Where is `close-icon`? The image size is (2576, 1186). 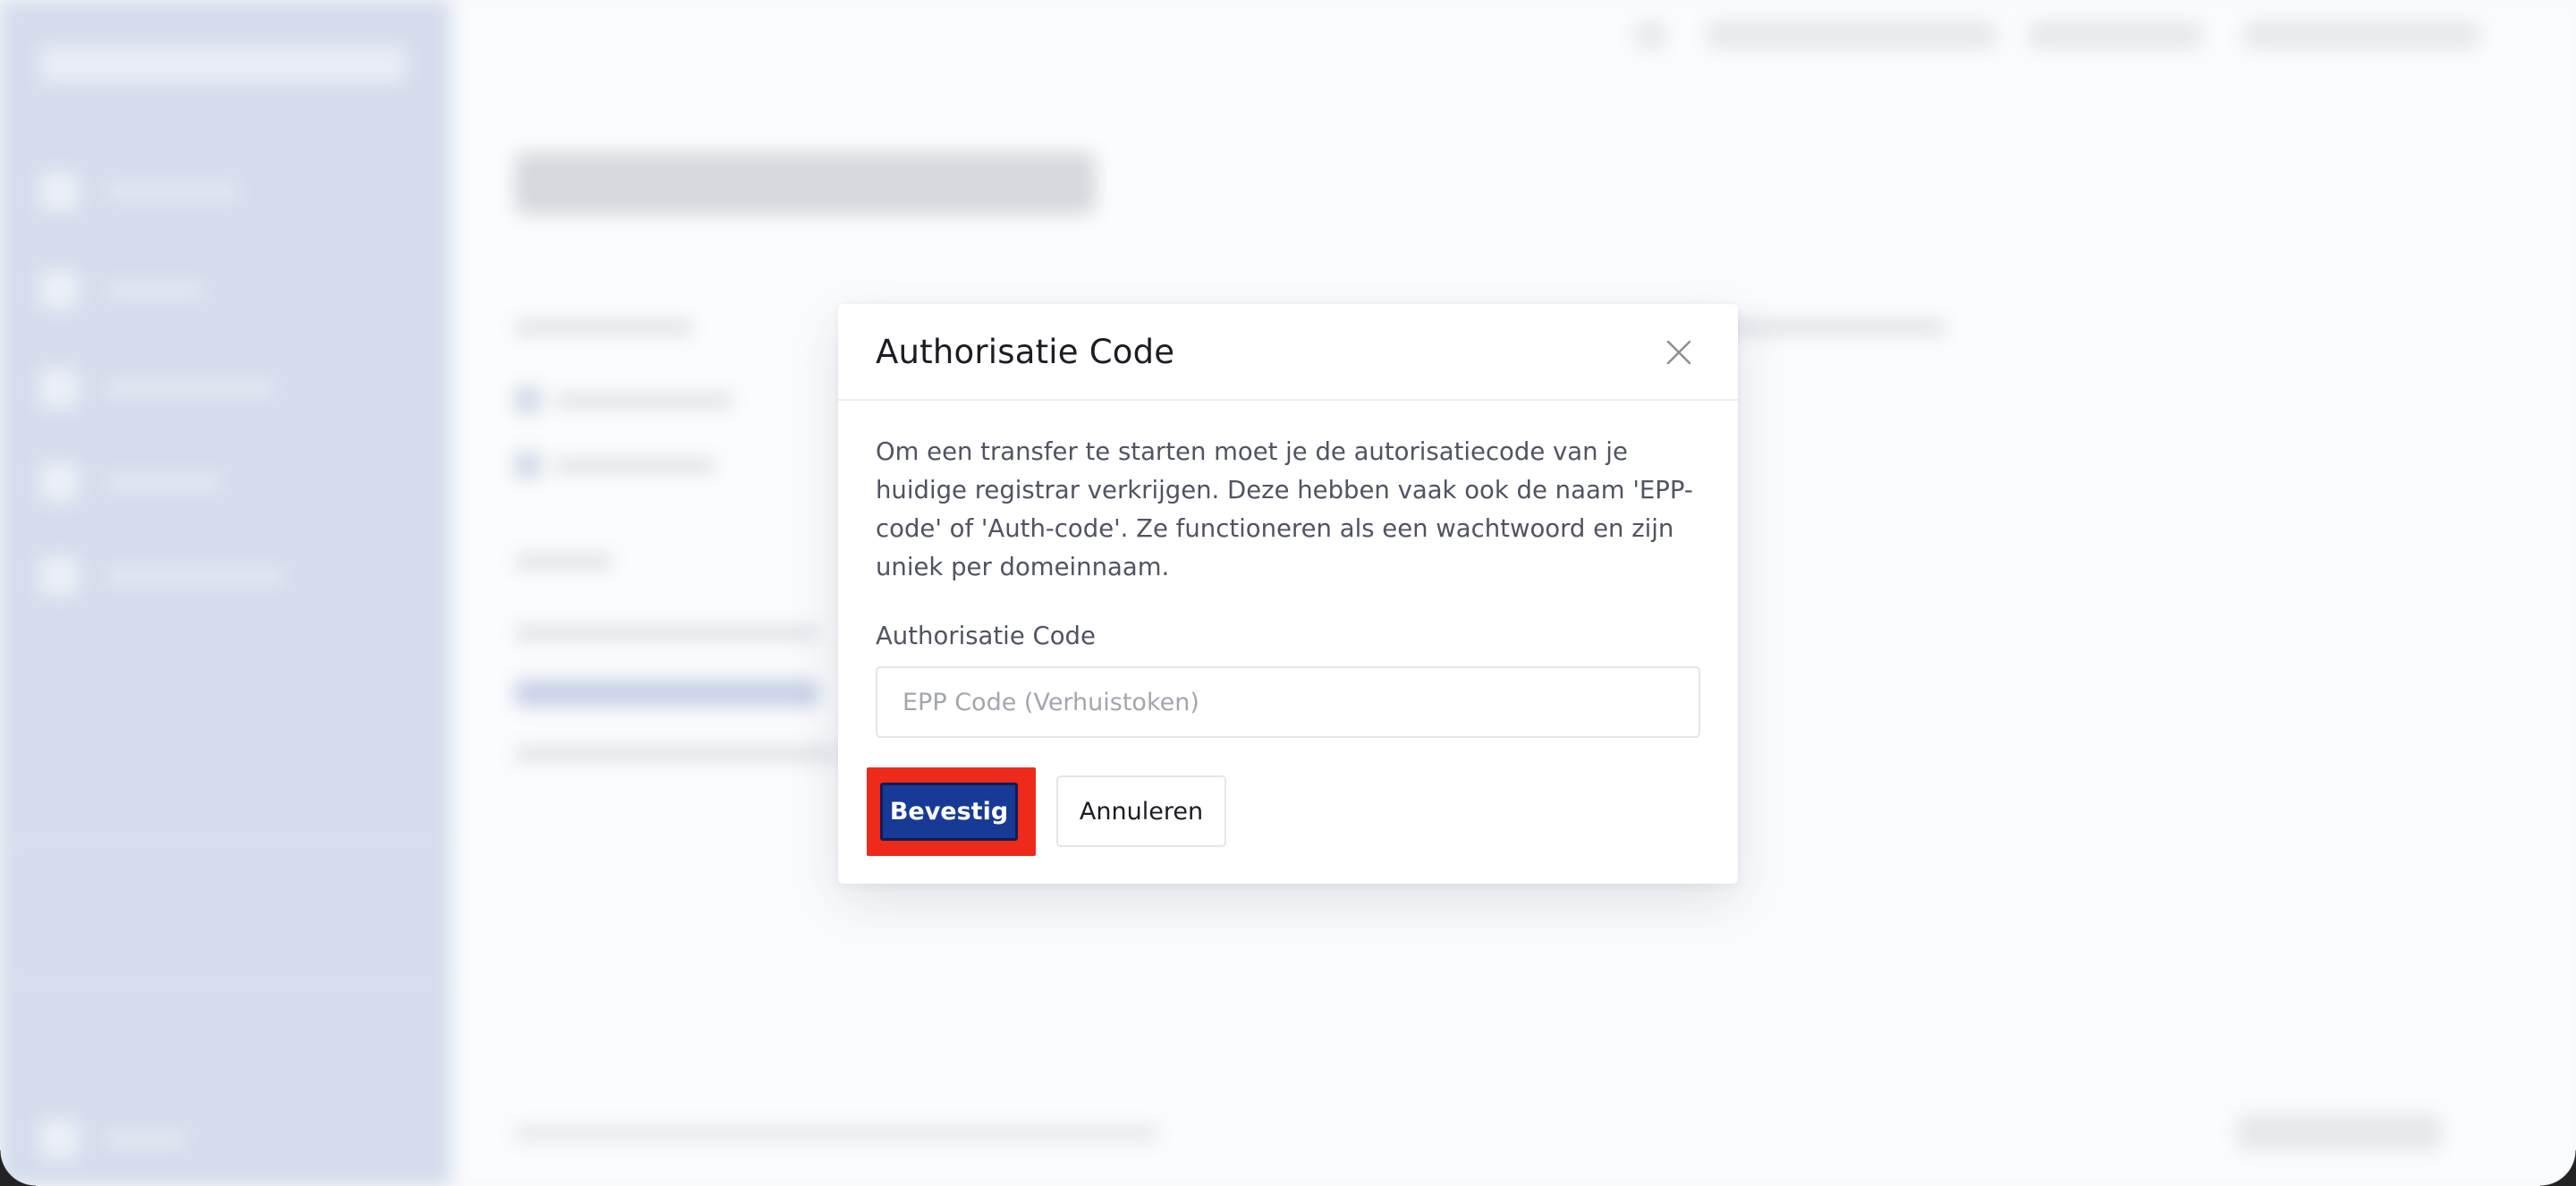 close-icon is located at coordinates (1678, 352).